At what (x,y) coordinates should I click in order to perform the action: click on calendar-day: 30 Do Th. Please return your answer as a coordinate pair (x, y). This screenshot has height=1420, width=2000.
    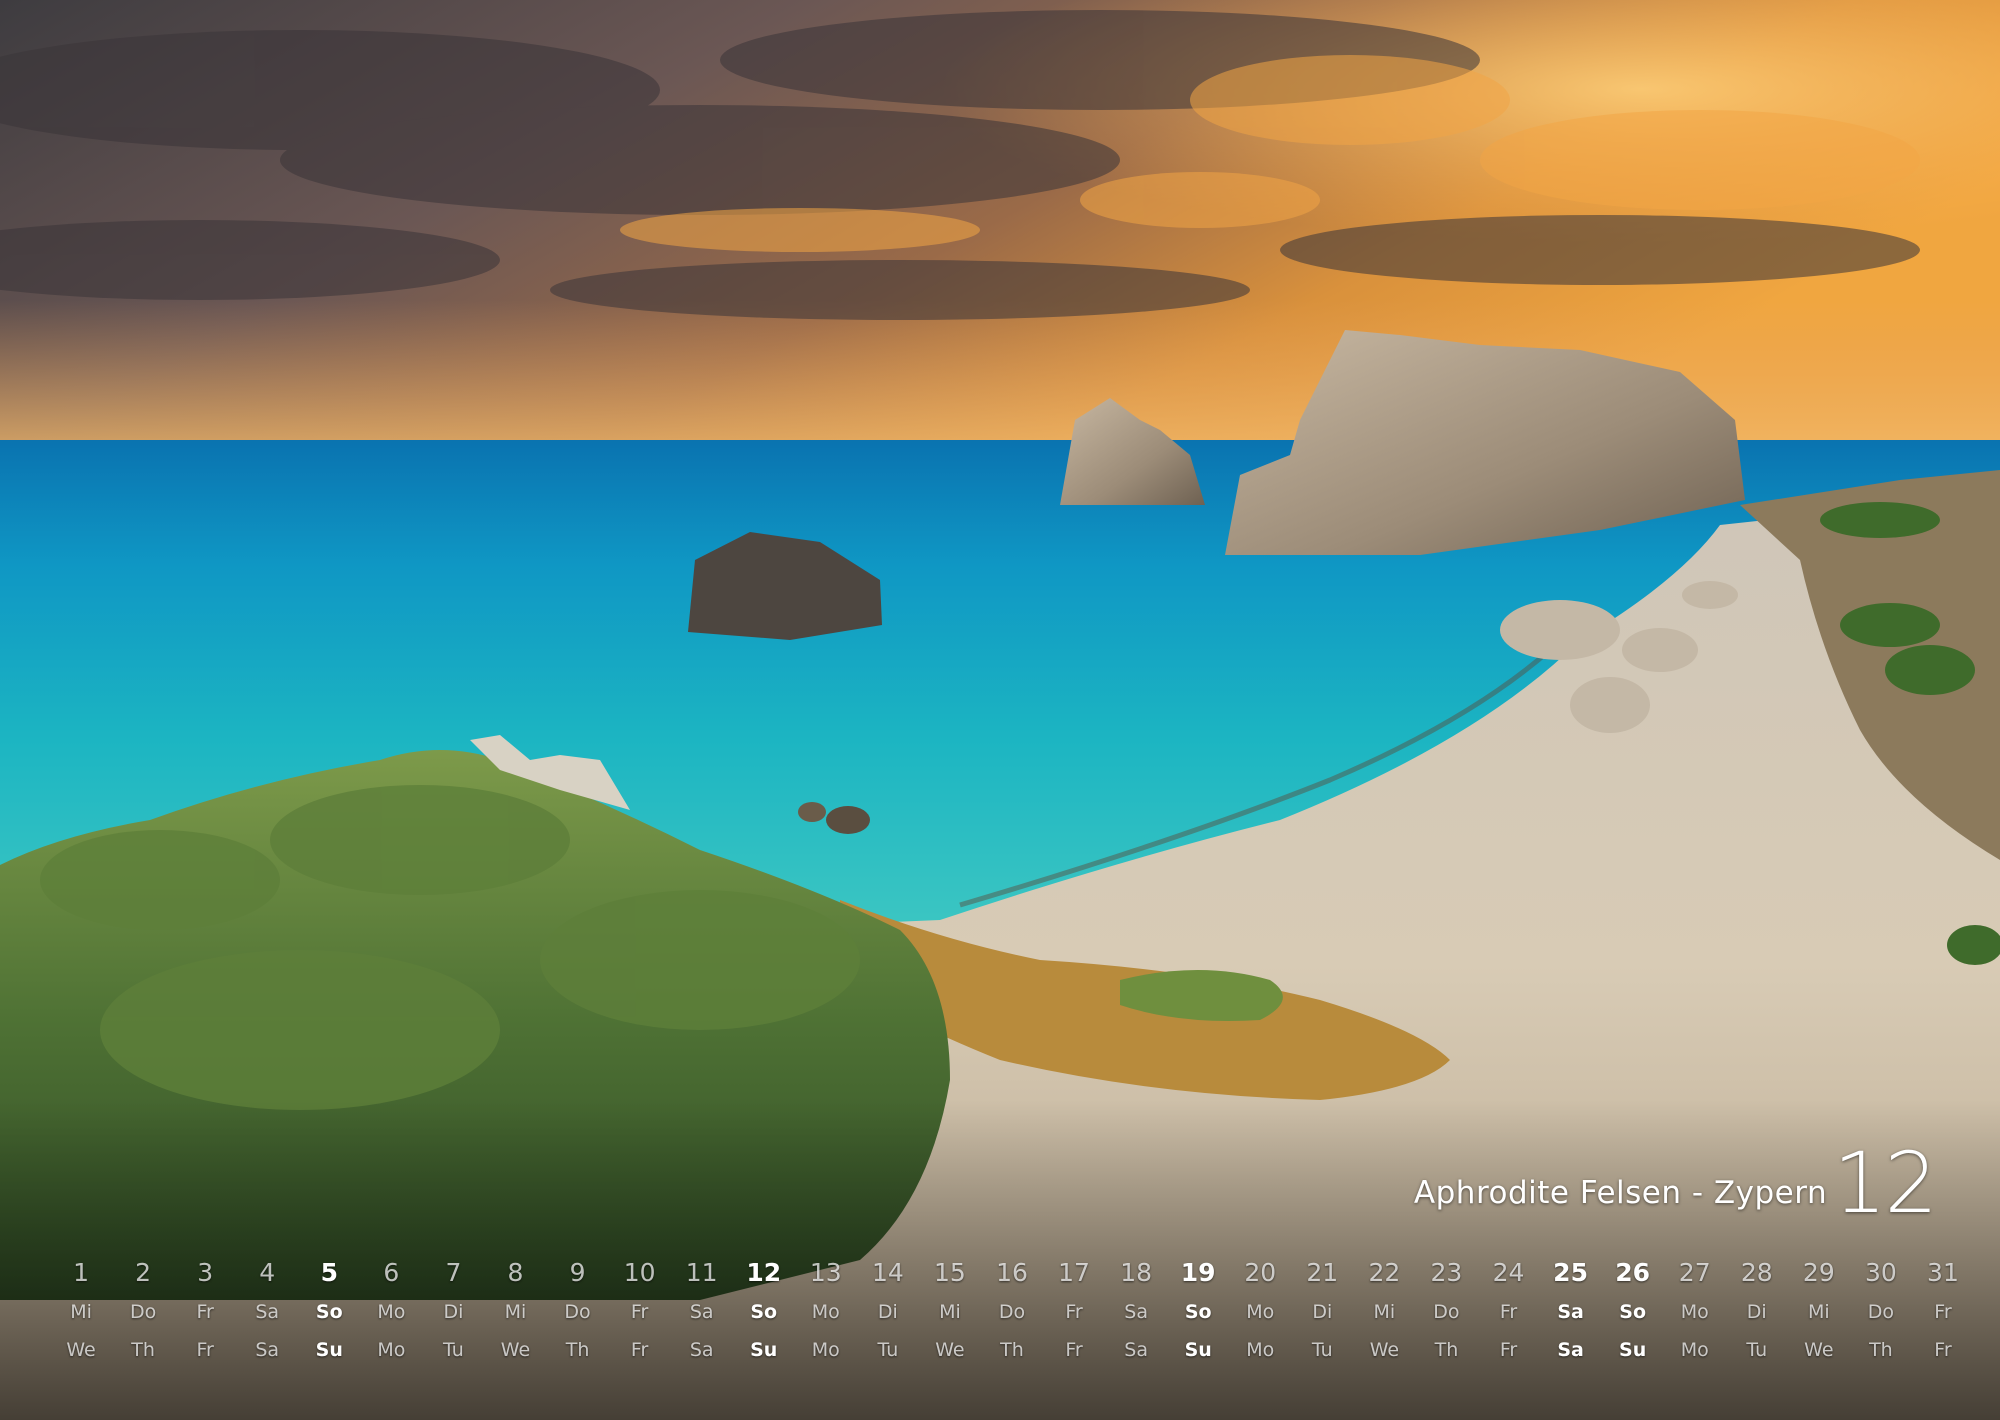
    Looking at the image, I should click on (1881, 1311).